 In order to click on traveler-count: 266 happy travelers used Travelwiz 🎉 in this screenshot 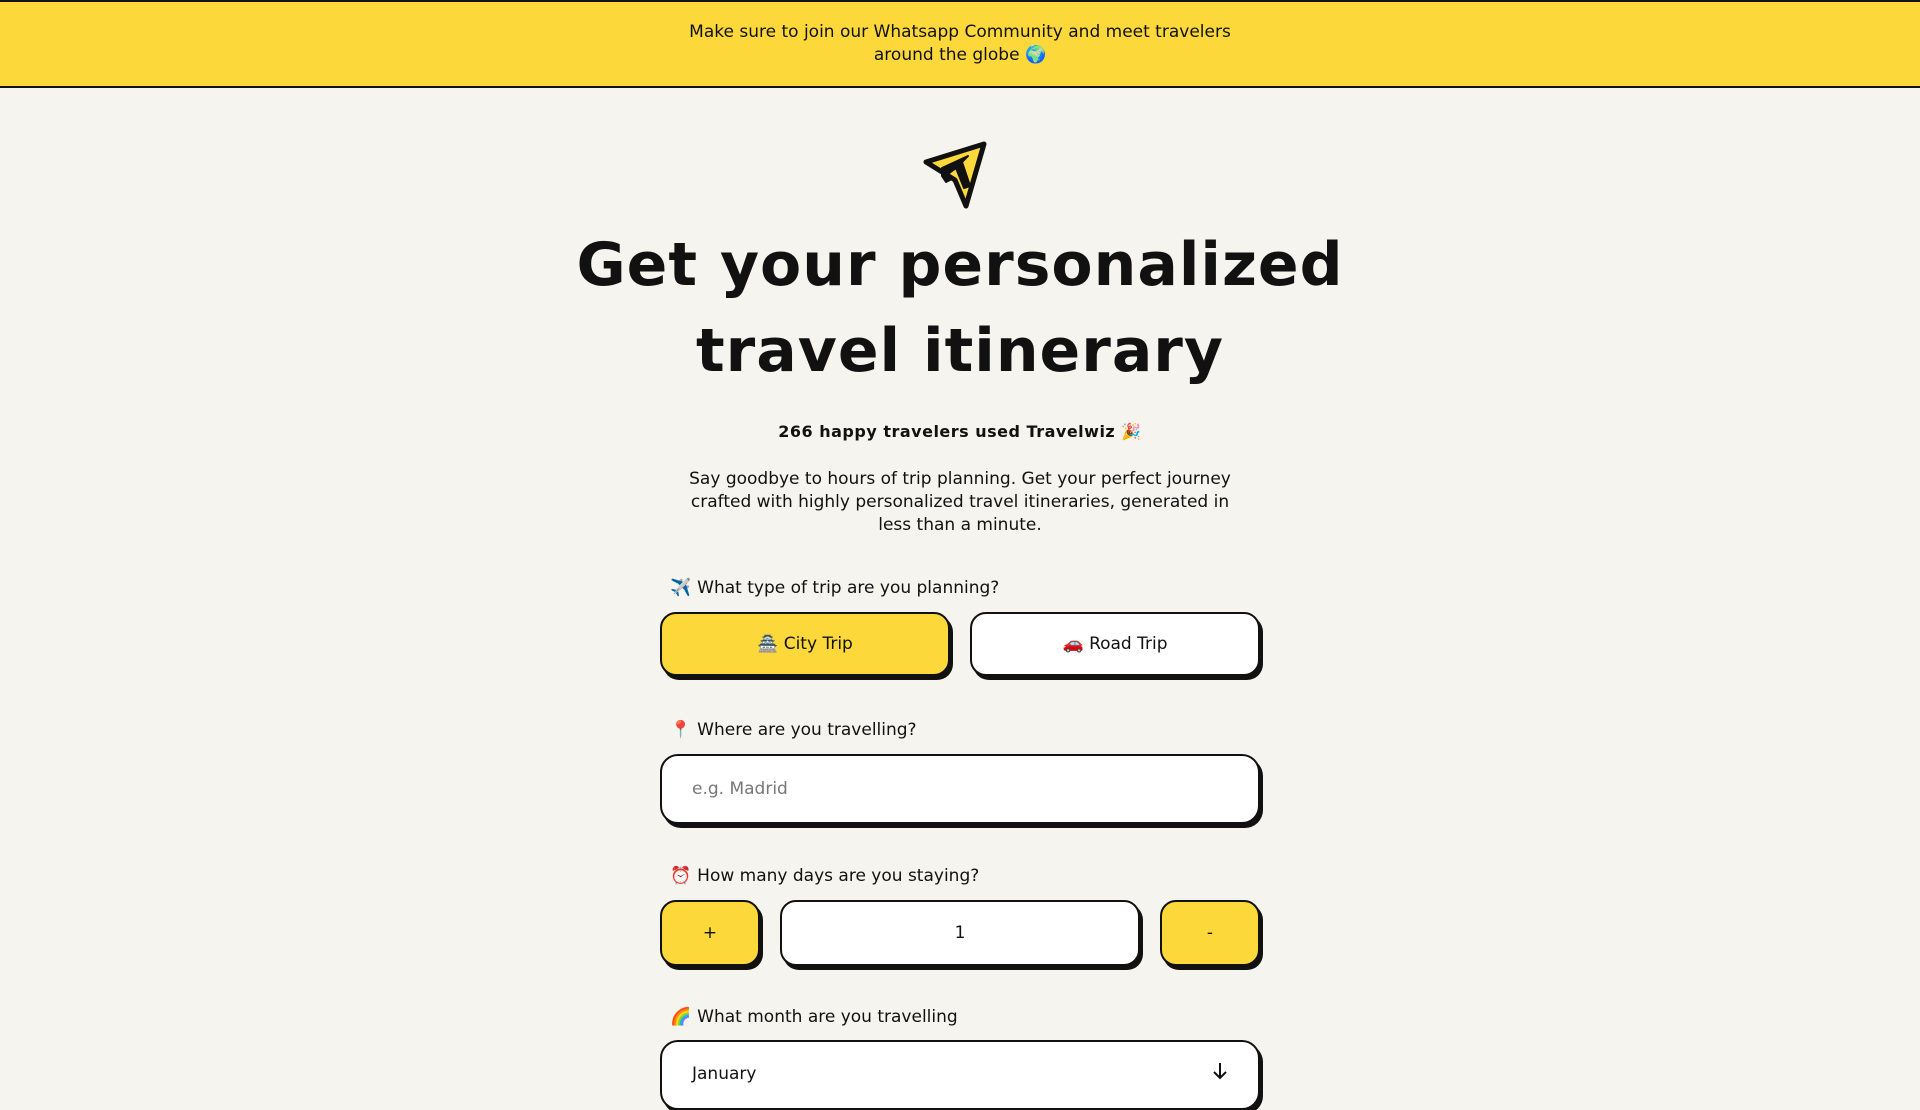, I will do `click(960, 431)`.